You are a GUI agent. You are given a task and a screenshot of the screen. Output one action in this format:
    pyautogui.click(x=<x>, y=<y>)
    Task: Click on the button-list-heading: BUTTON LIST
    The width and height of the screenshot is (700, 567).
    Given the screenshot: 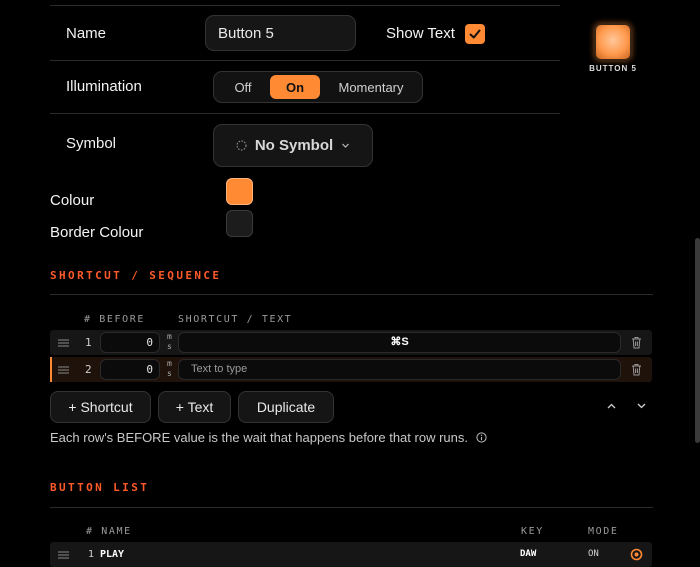 What is the action you would take?
    pyautogui.click(x=100, y=487)
    